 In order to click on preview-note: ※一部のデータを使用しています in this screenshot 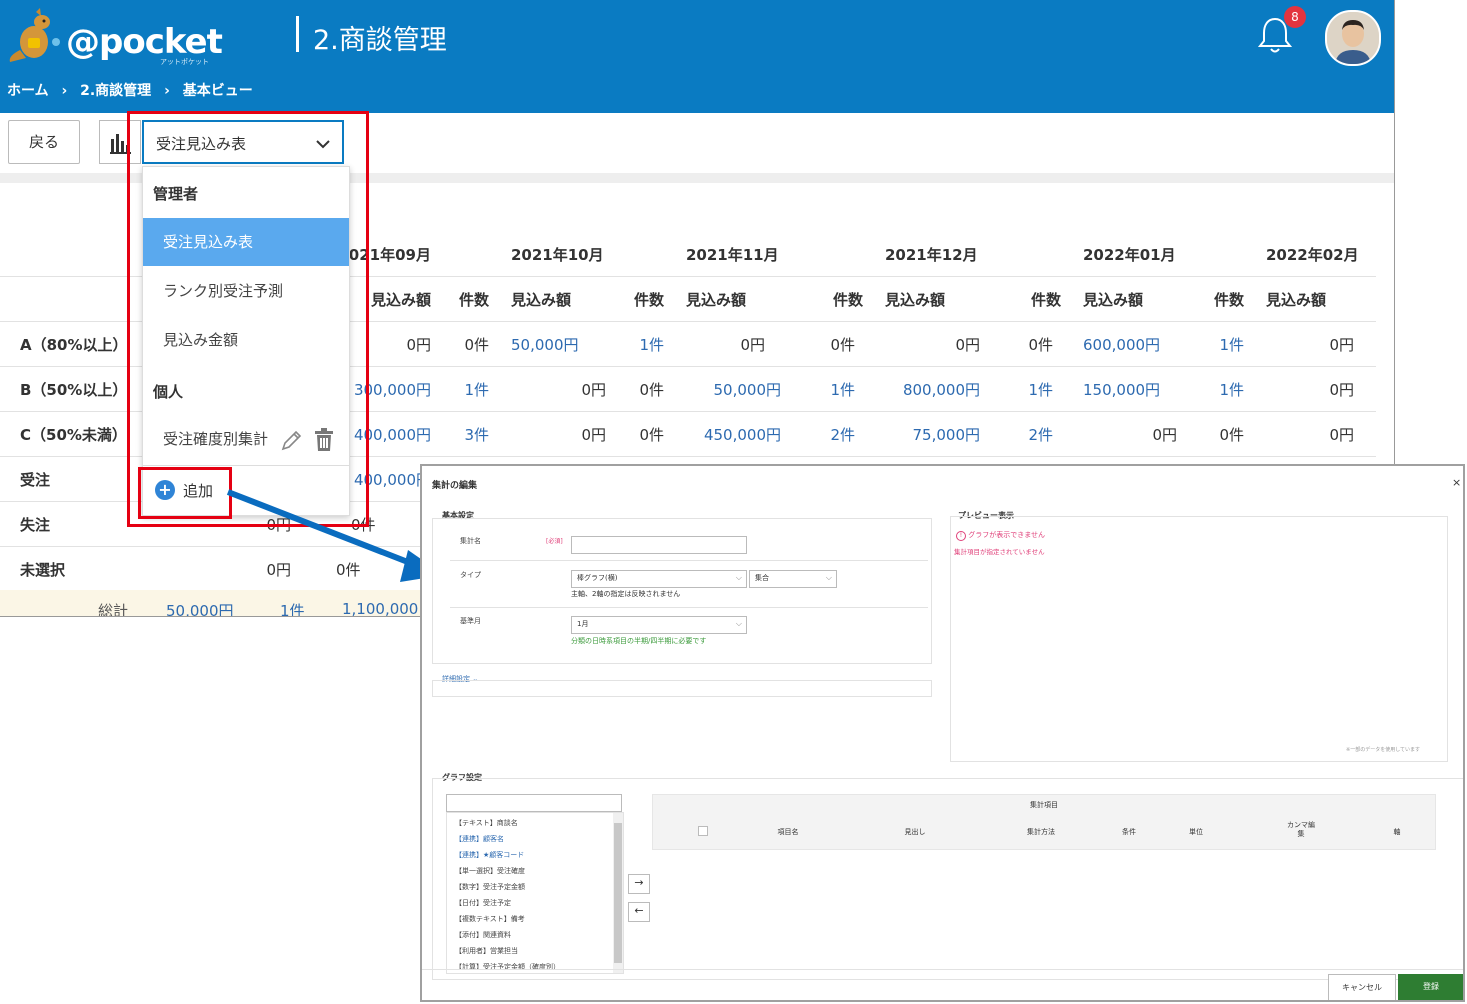, I will do `click(1383, 750)`.